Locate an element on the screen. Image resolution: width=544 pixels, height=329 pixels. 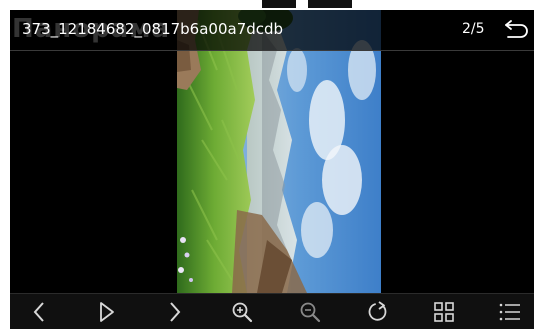
file-title: 373_12184682_0817b6a00a7dcdb is located at coordinates (153, 29).